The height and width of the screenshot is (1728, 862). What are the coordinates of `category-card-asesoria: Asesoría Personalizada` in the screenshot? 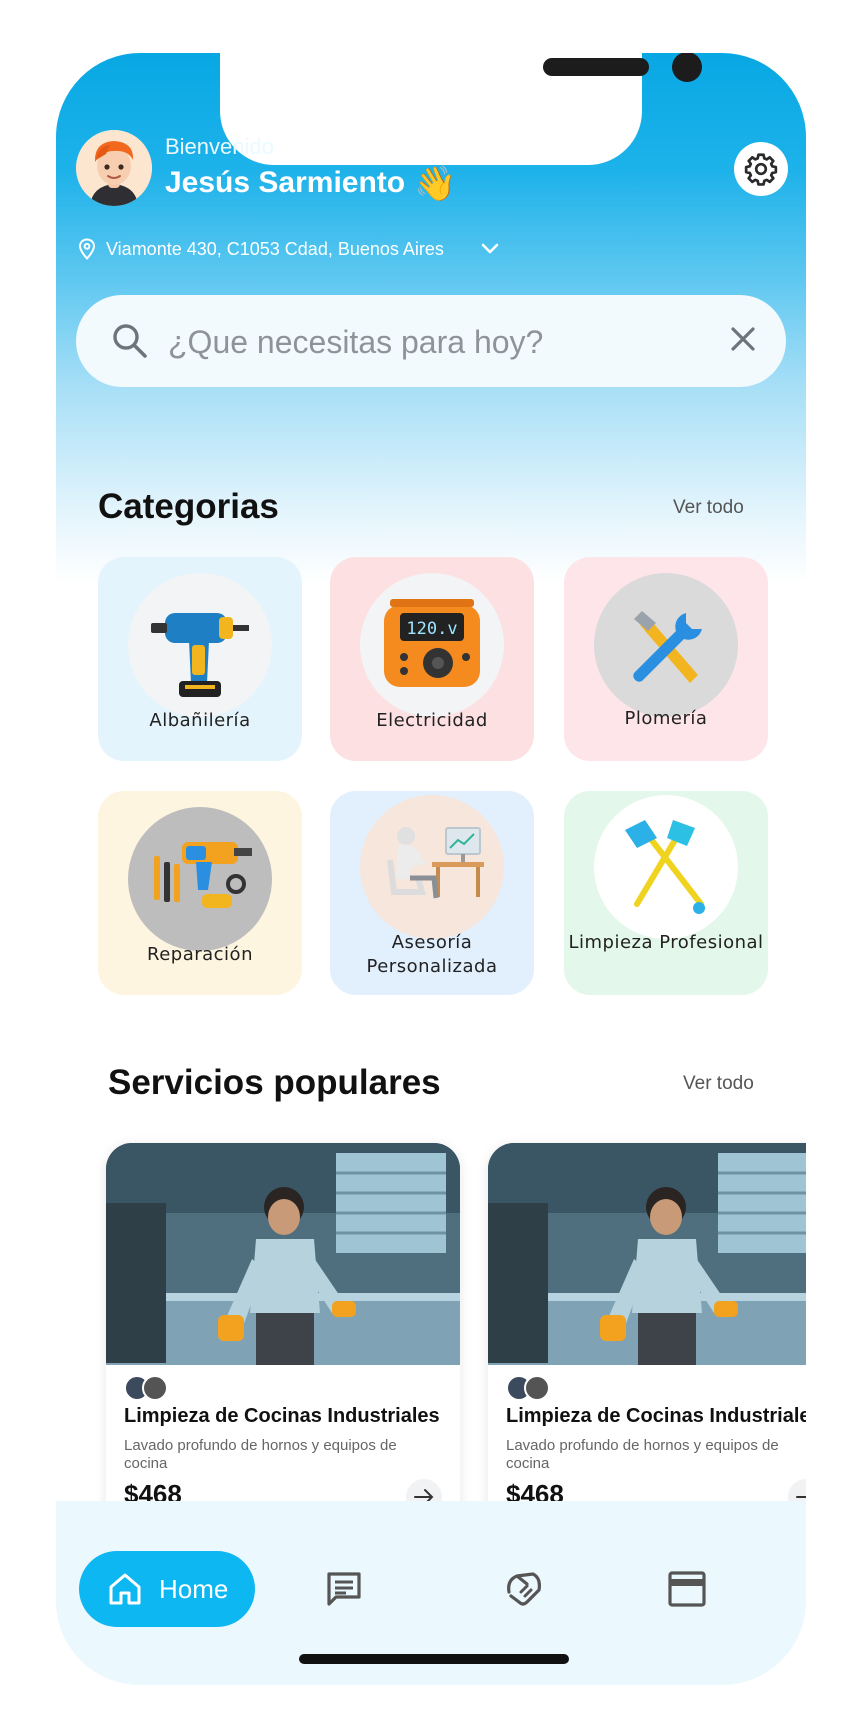 It's located at (432, 893).